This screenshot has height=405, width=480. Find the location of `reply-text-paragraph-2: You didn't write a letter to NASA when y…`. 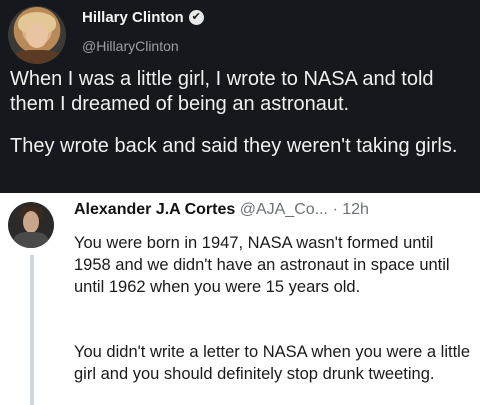

reply-text-paragraph-2: You didn't write a letter to NASA when y… is located at coordinates (272, 363).